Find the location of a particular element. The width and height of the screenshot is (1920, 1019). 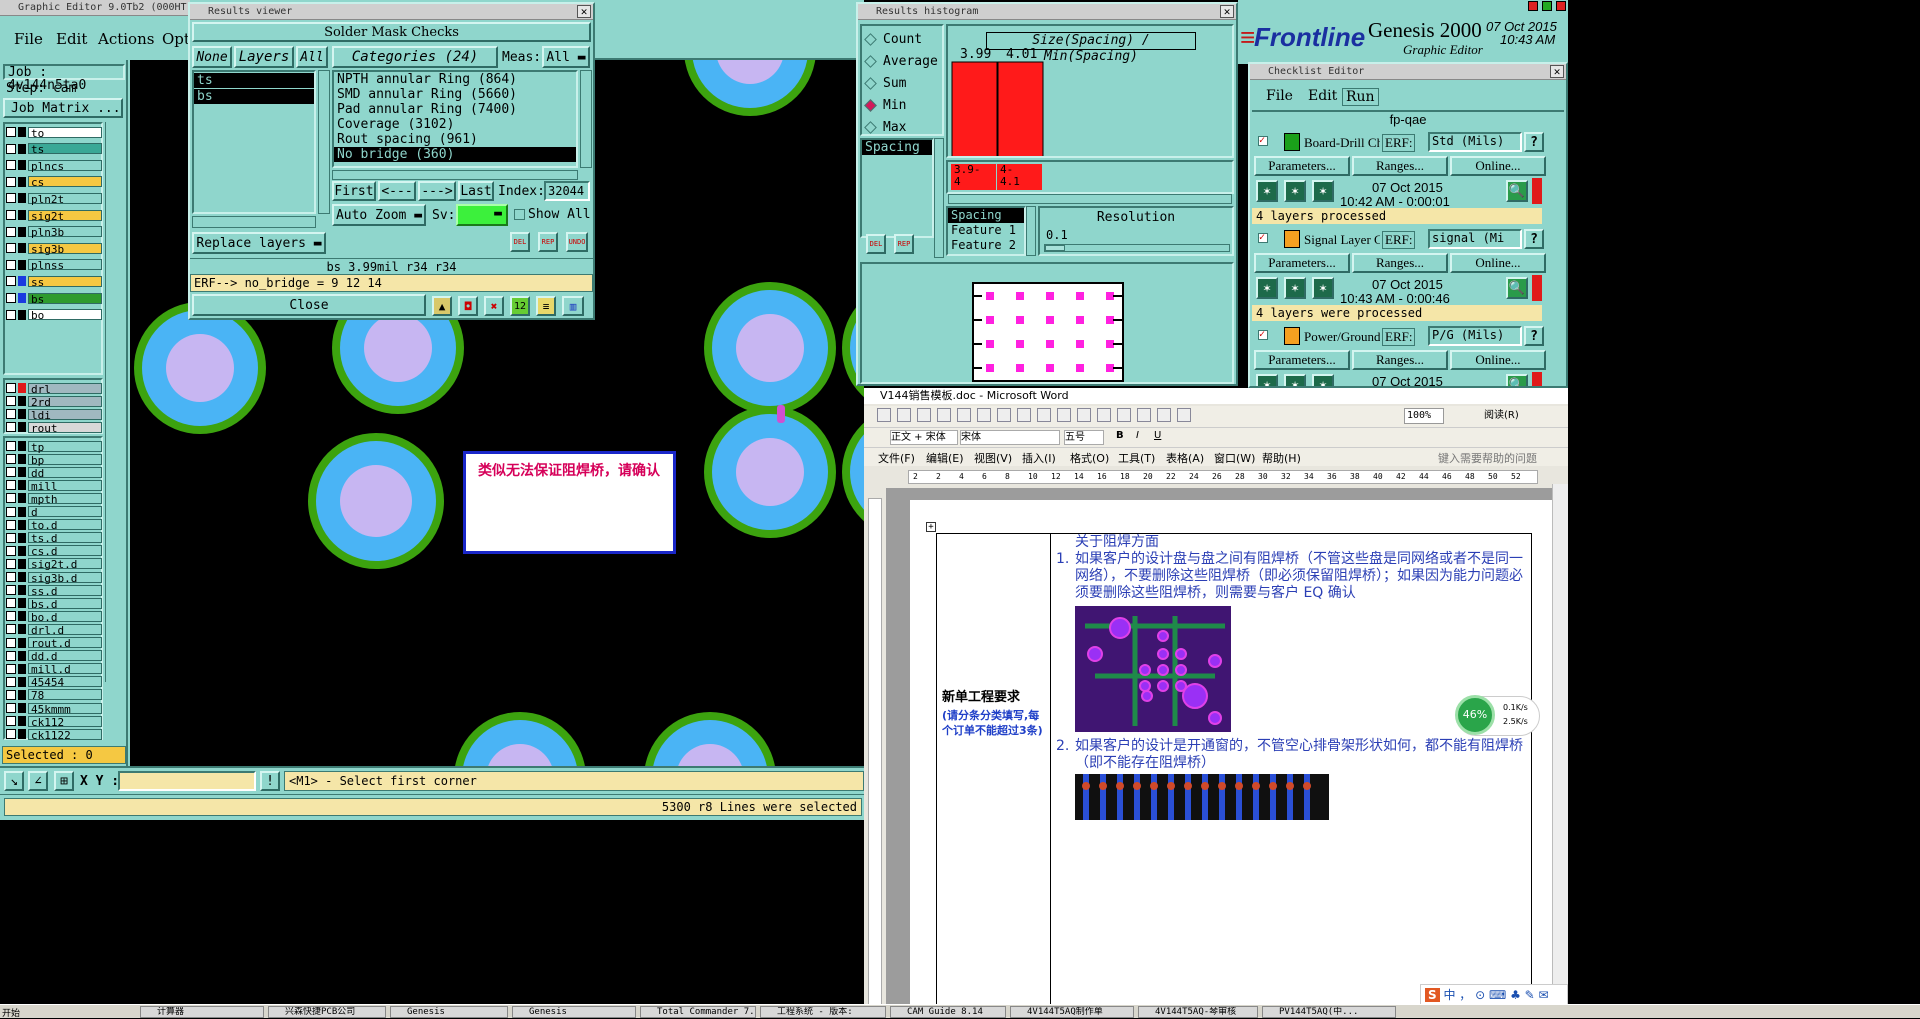

menu-actions: Actions is located at coordinates (126, 39).